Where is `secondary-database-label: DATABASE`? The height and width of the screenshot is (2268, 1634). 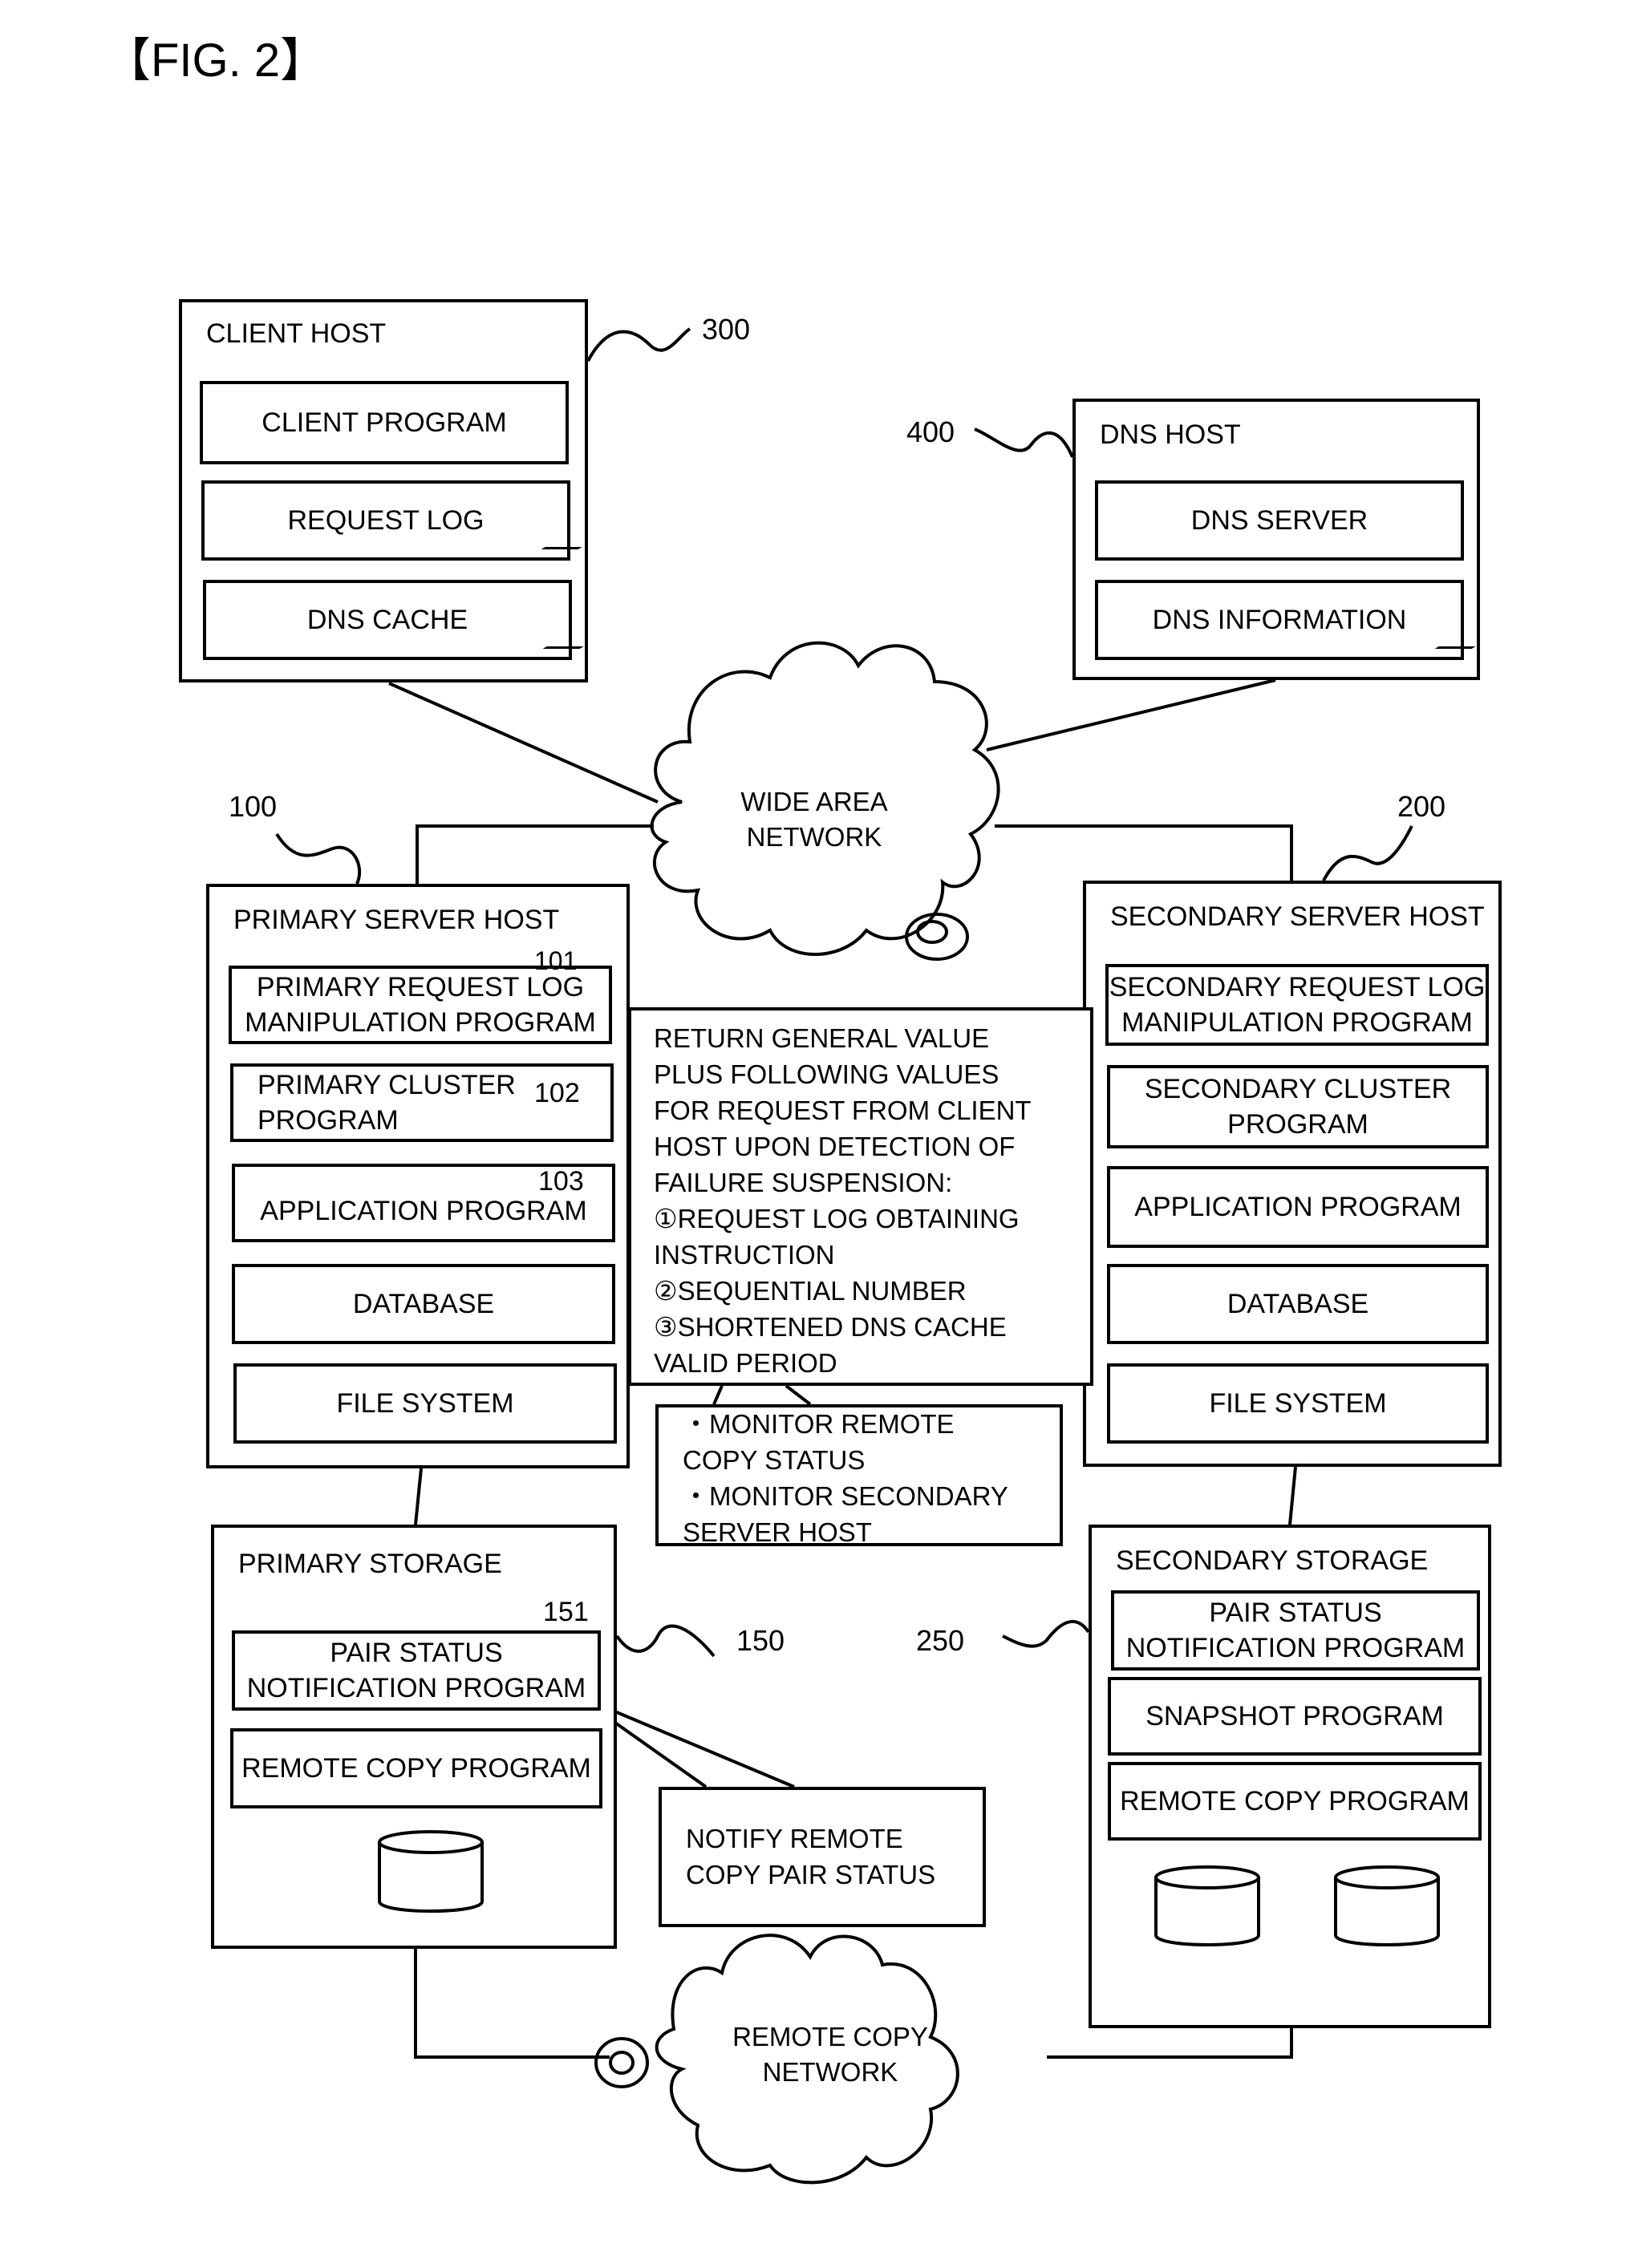
secondary-database-label: DATABASE is located at coordinates (1298, 1304).